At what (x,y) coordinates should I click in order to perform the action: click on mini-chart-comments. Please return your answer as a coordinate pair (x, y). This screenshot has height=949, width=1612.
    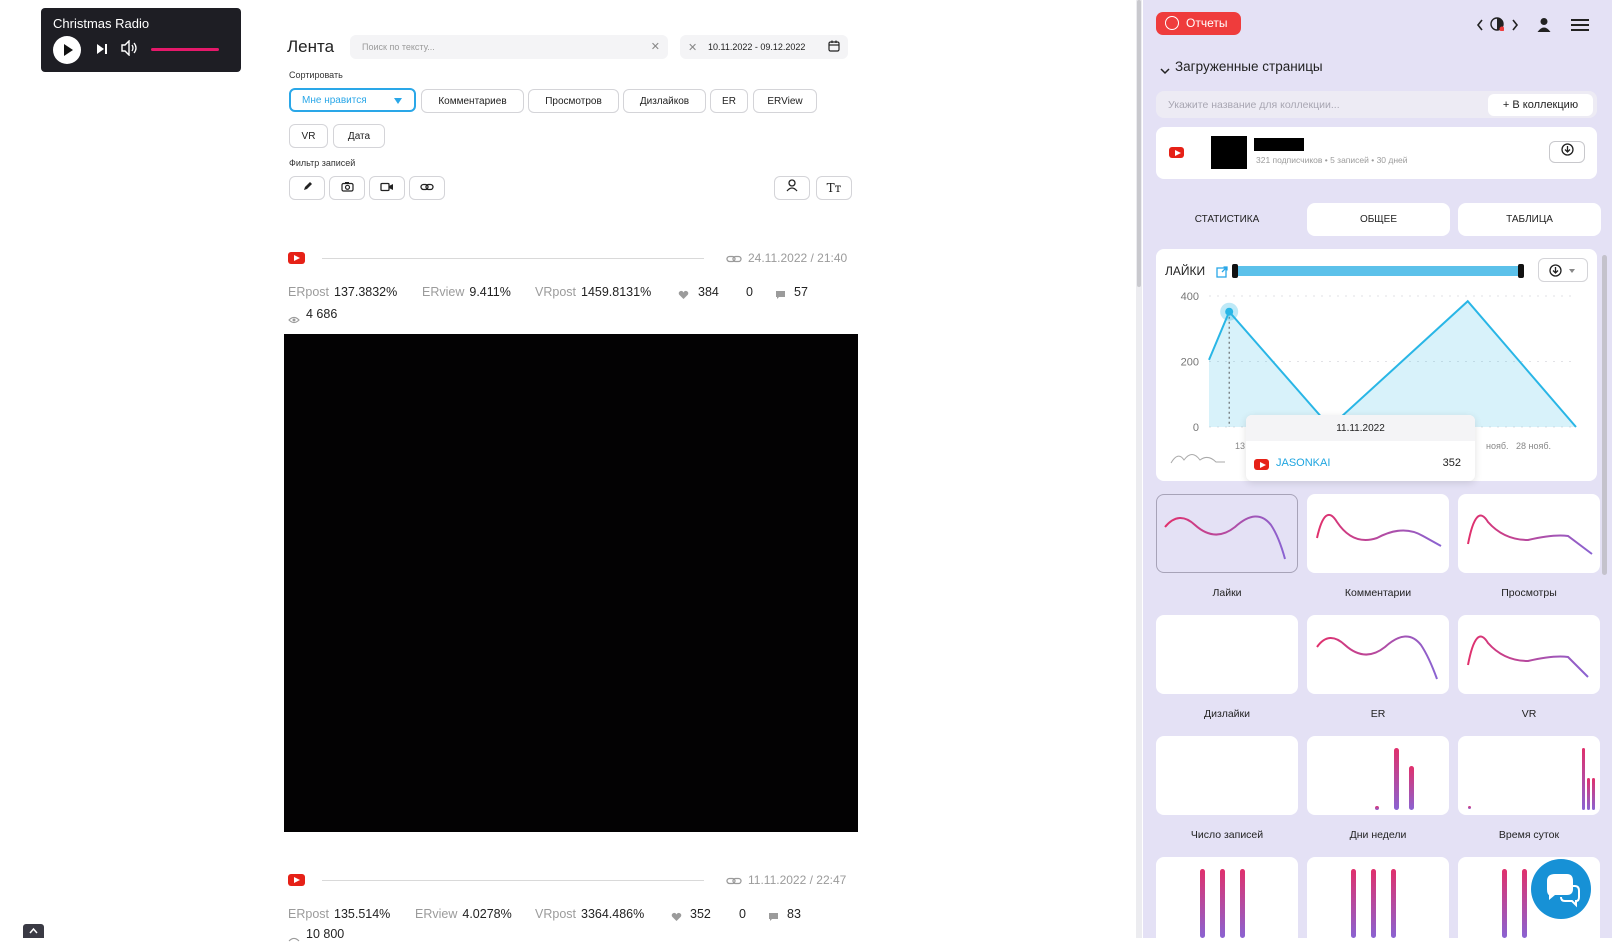
    Looking at the image, I should click on (1378, 533).